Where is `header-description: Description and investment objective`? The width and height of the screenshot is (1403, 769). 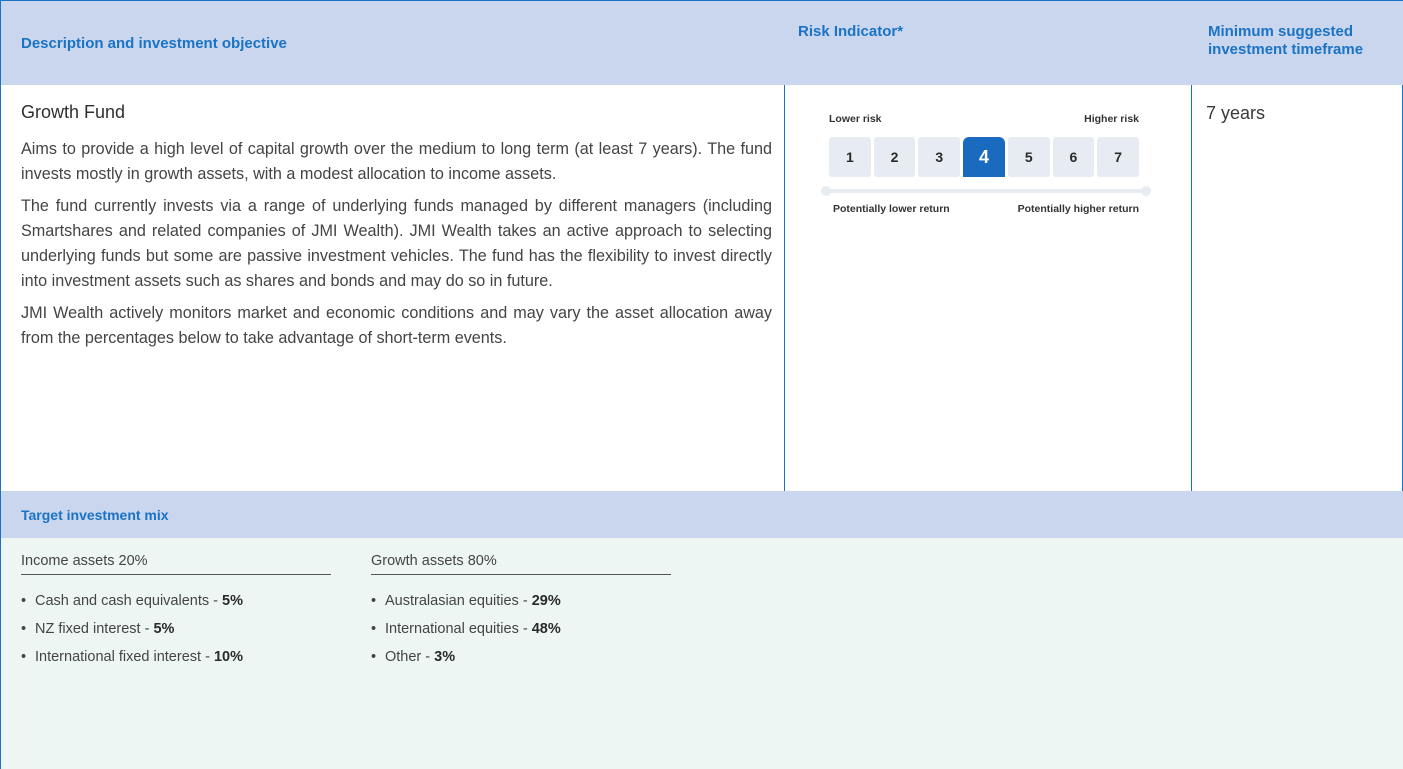
header-description: Description and investment objective is located at coordinates (154, 43).